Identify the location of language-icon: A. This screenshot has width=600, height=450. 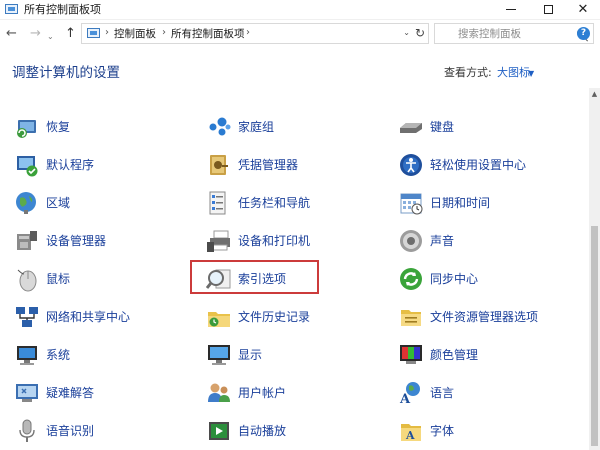
(411, 393).